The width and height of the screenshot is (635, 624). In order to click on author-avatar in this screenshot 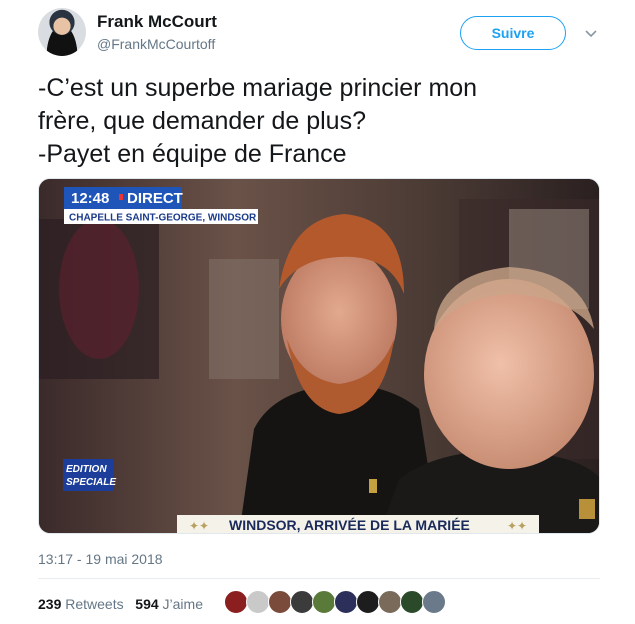, I will do `click(62, 32)`.